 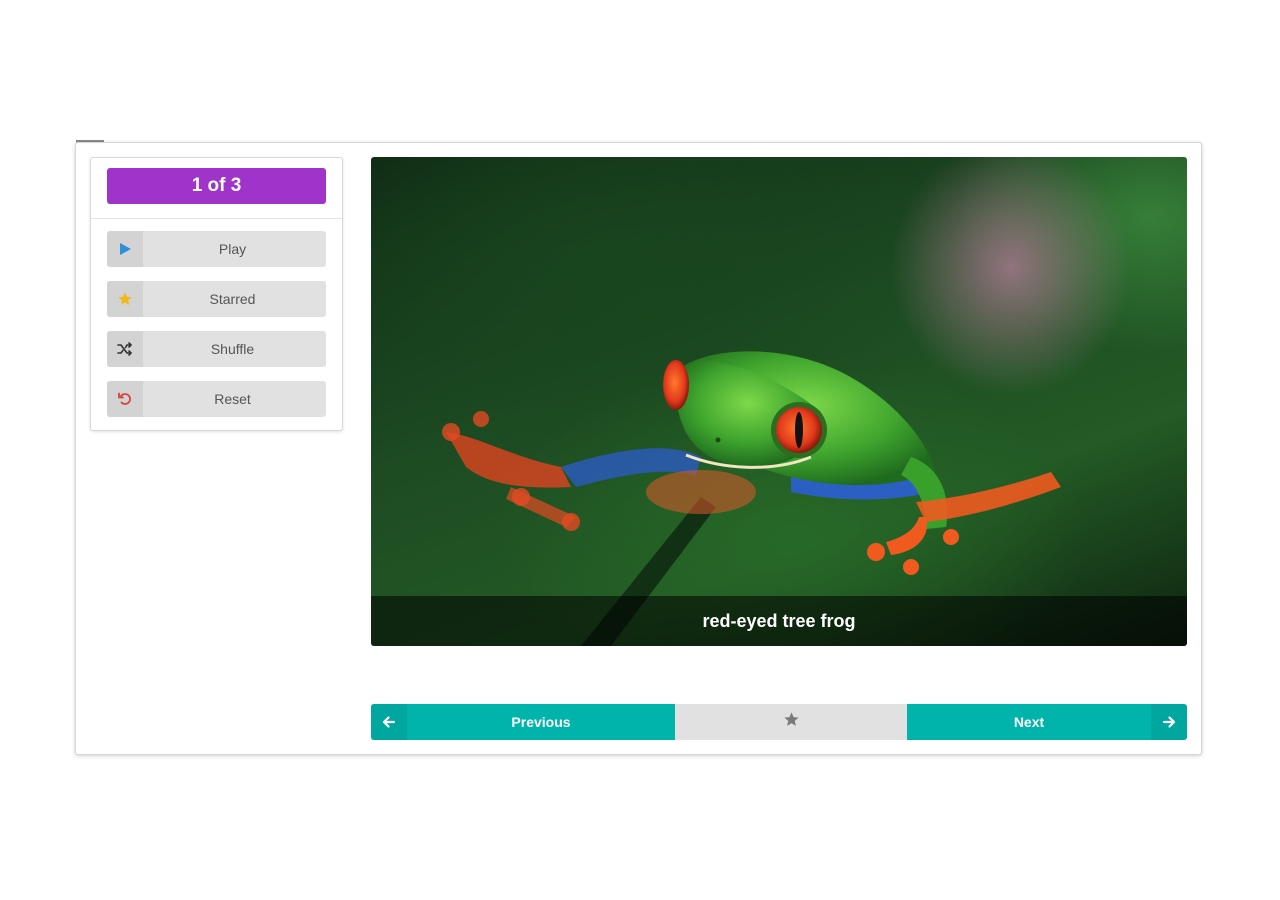 What do you see at coordinates (232, 349) in the screenshot?
I see `shuffle-label: Shuffle` at bounding box center [232, 349].